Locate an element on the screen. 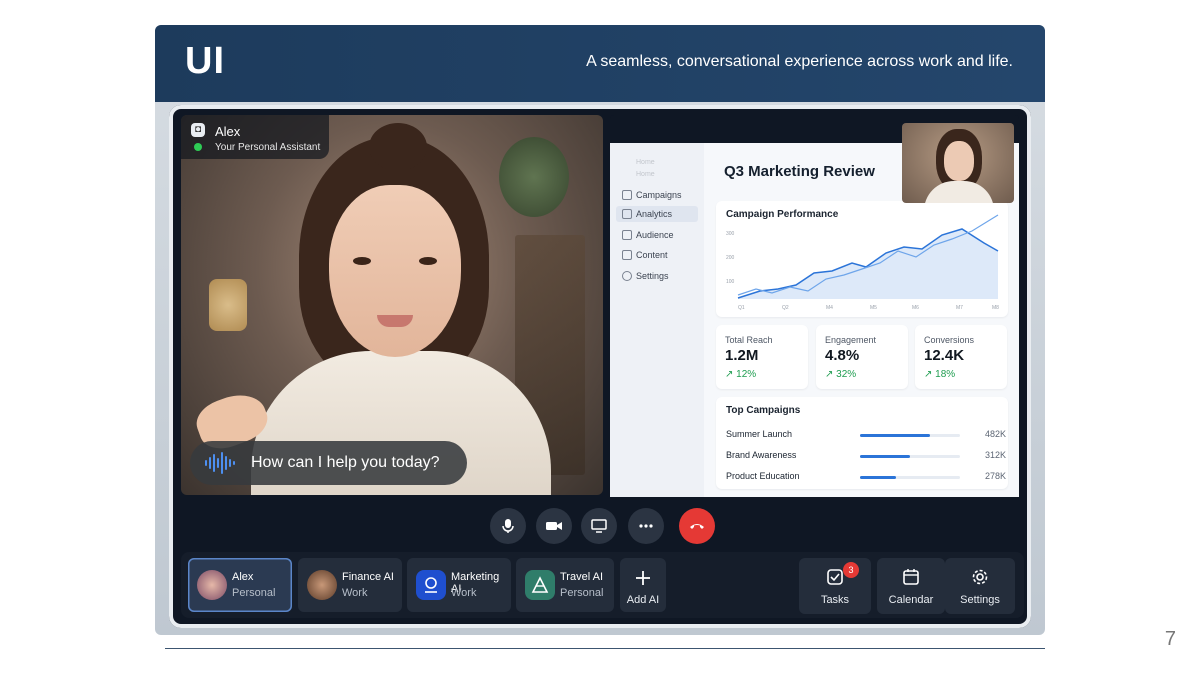  kpi-card-conversions: Conversions 12.4K ↗ 18% is located at coordinates (961, 357).